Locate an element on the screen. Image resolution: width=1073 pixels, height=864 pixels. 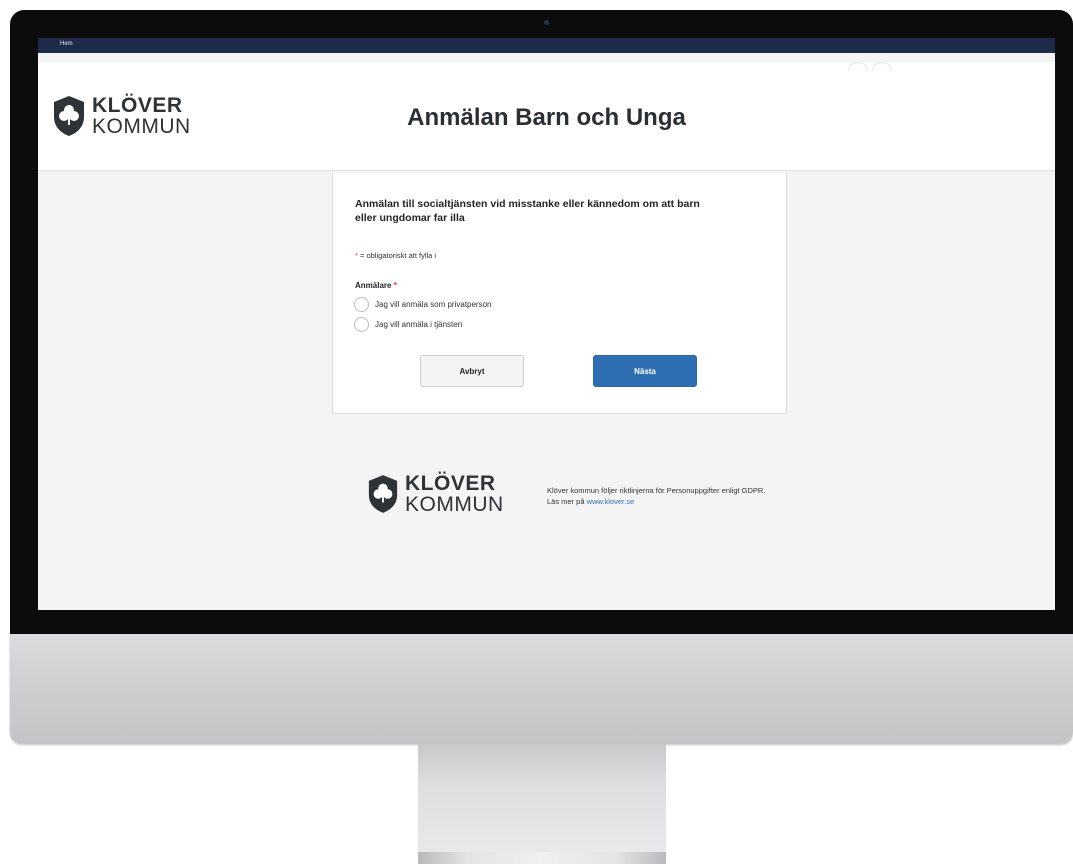
required-note: * = obligatoriskt att fylla i is located at coordinates (395, 255).